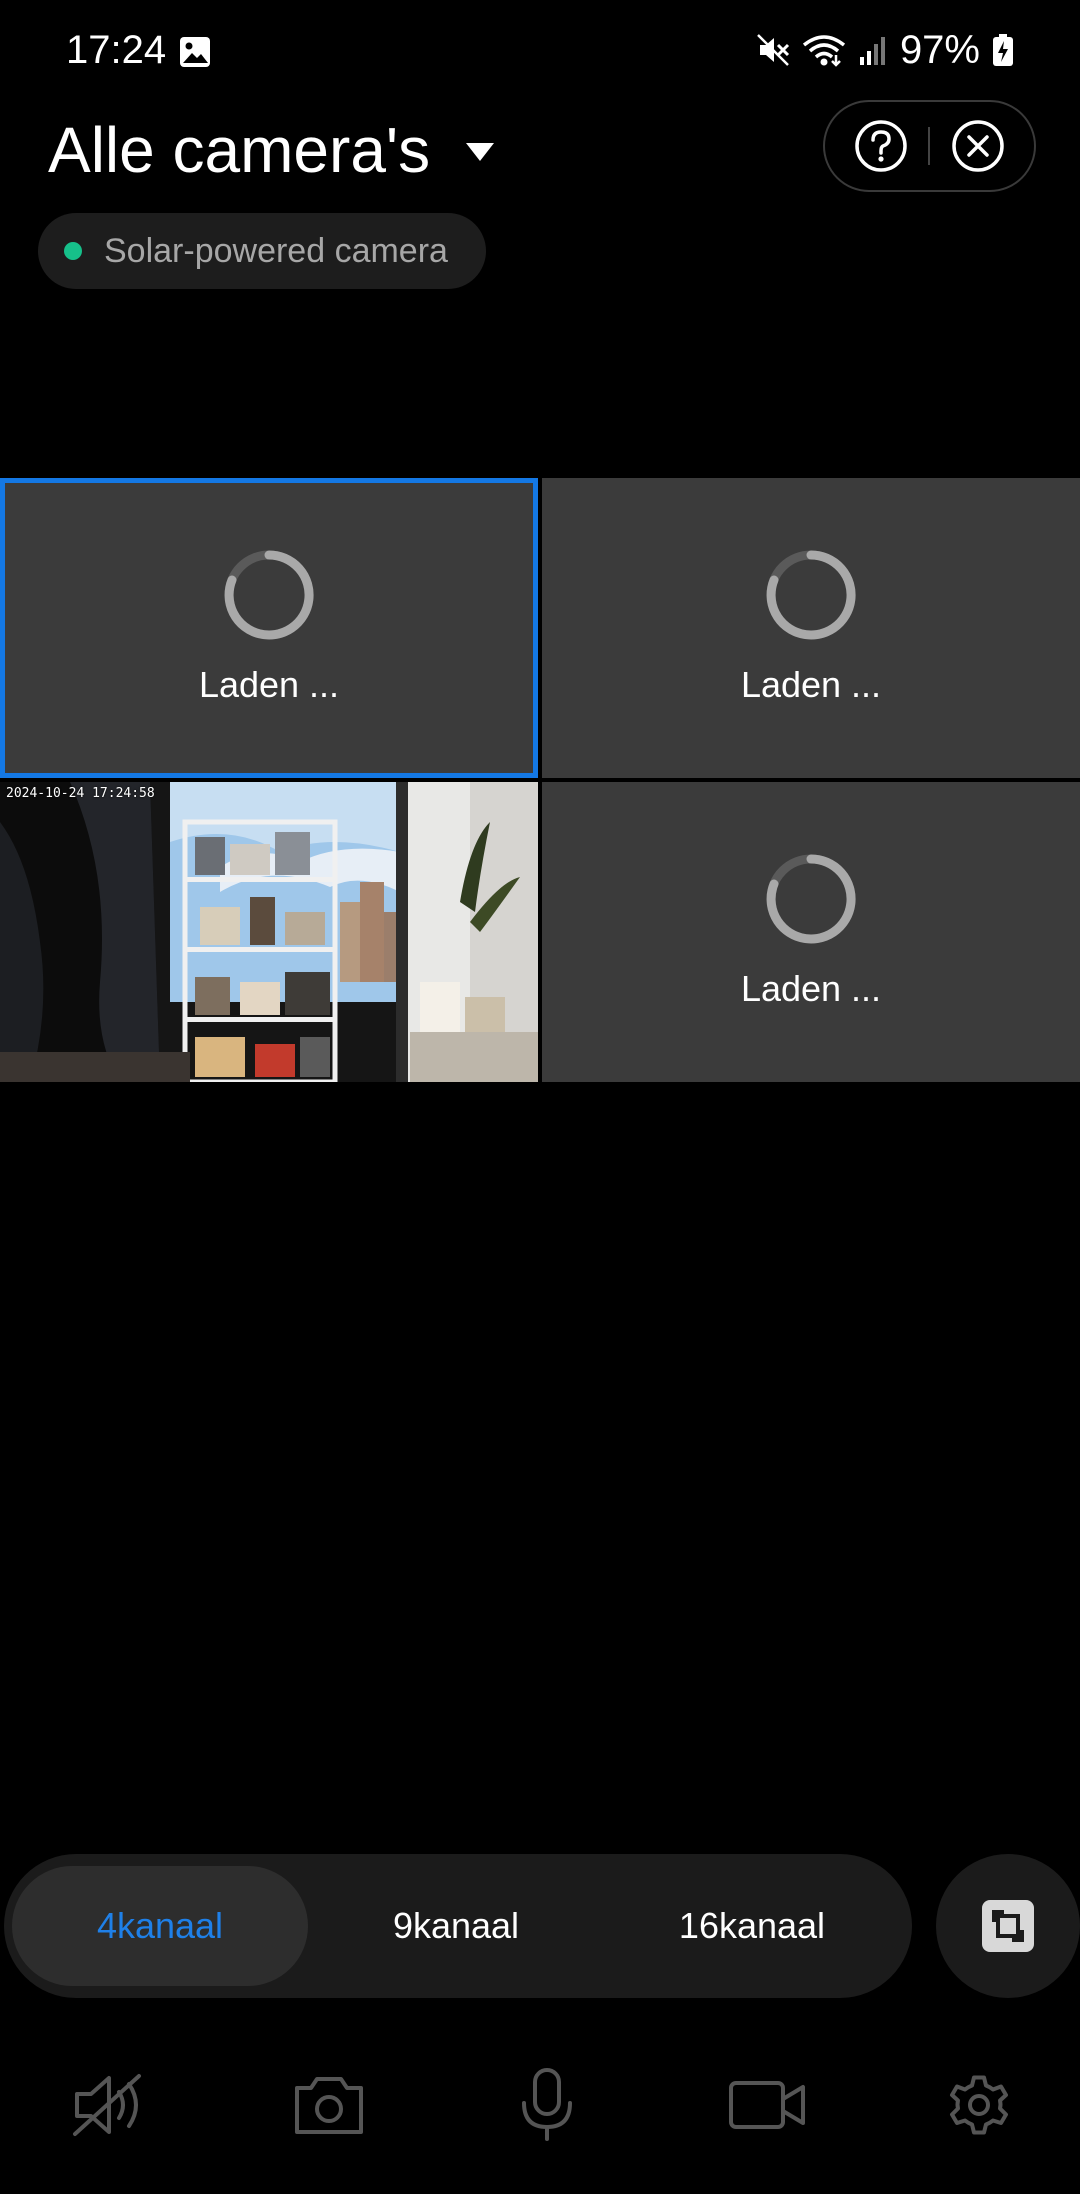 The width and height of the screenshot is (1080, 2194). Describe the element at coordinates (773, 50) in the screenshot. I see `mute-icon` at that location.